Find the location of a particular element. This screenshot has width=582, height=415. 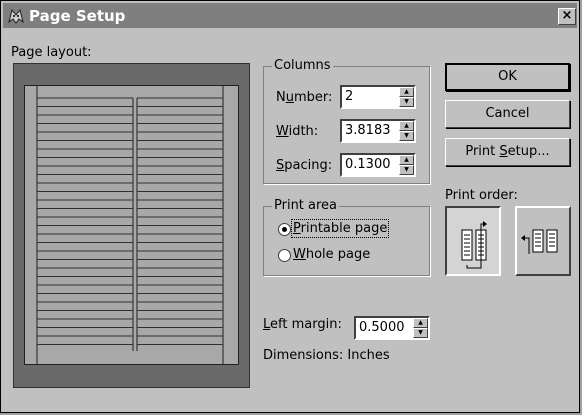

print-order-across-button is located at coordinates (543, 241).